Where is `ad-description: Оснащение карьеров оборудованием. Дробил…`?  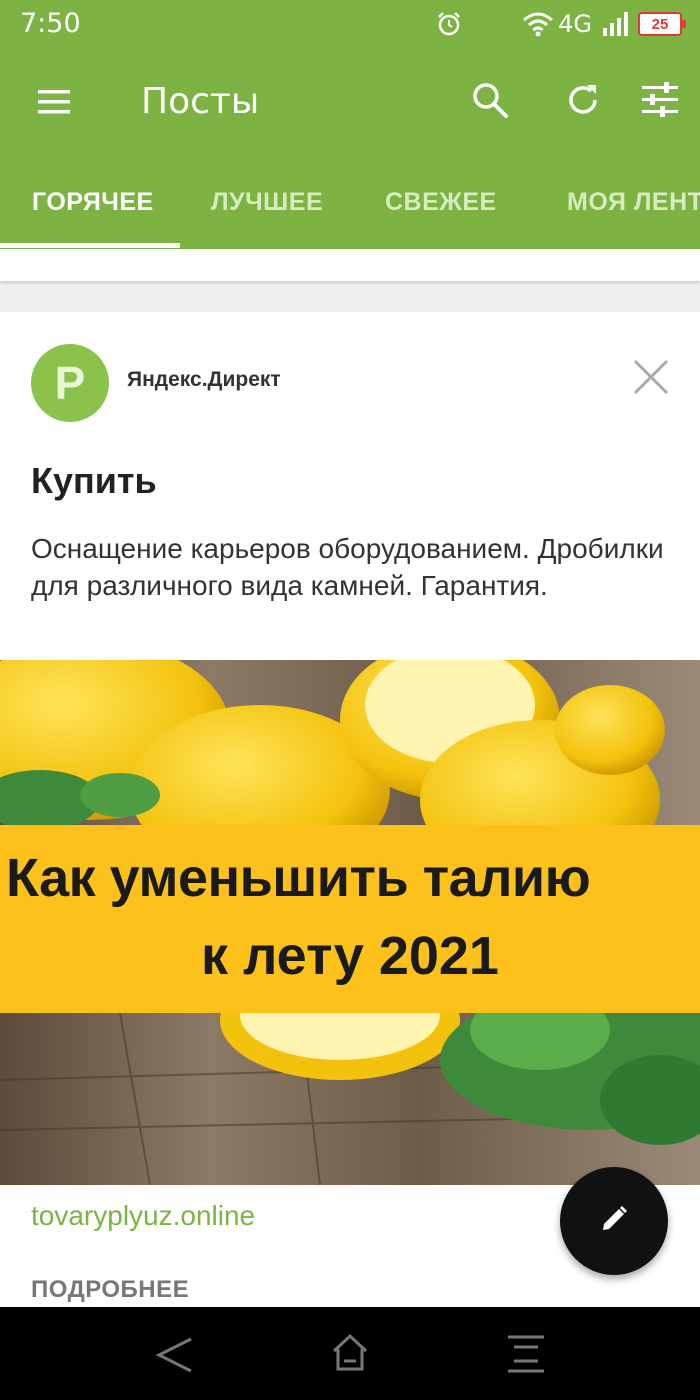 ad-description: Оснащение карьеров оборудованием. Дробил… is located at coordinates (347, 567).